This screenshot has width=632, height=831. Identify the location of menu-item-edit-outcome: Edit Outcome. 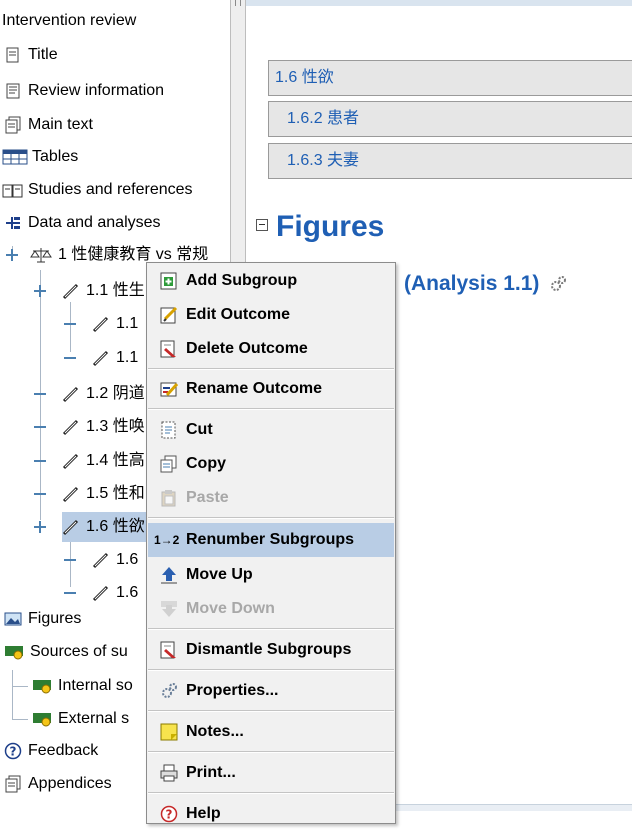
(271, 315).